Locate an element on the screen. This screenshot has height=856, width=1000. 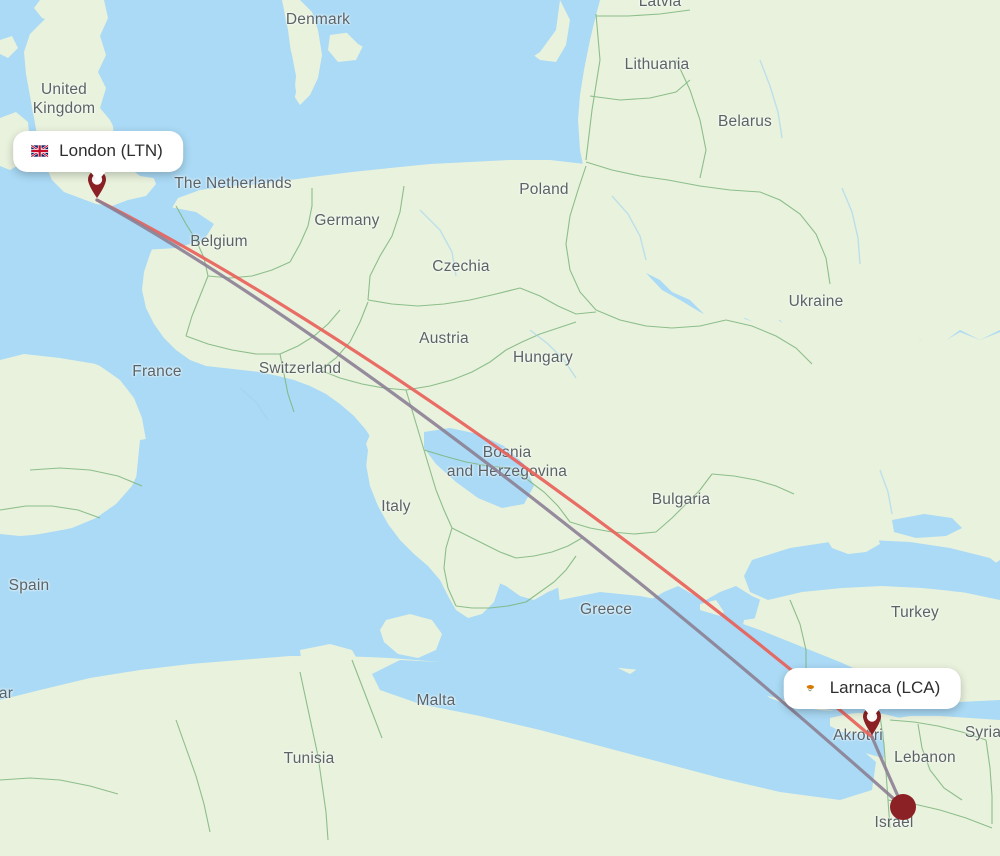
callout-label-larnaca: Larnaca (LCA) is located at coordinates (885, 687).